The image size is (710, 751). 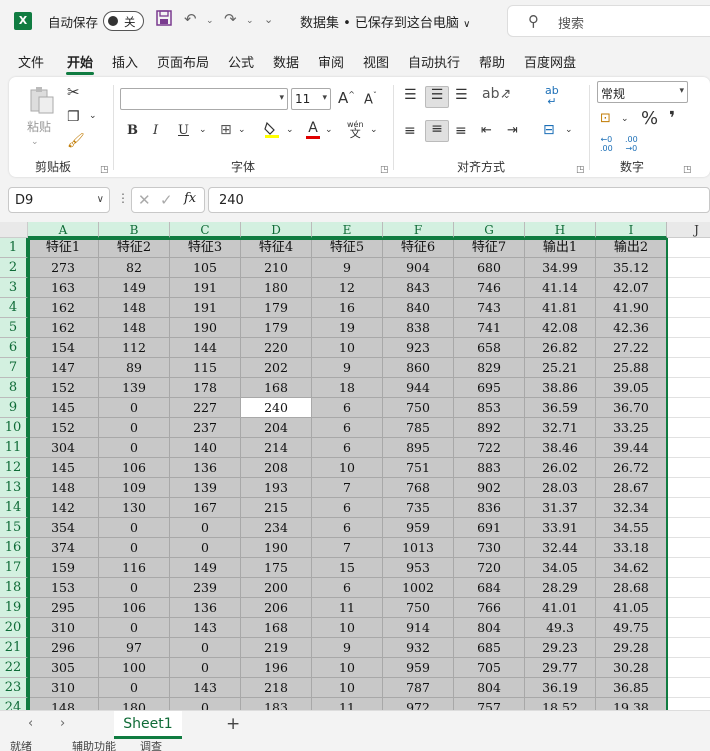 I want to click on table-cell: 785, so click(x=418, y=428).